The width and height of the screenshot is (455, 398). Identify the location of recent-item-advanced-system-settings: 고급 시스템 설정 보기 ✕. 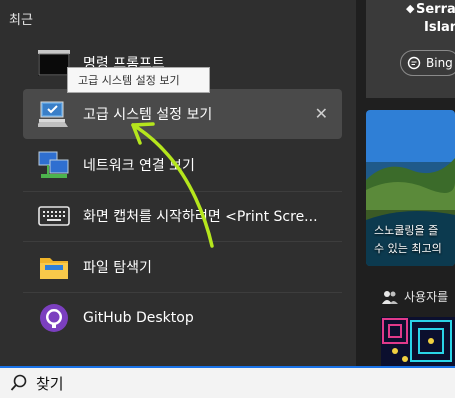
(182, 114).